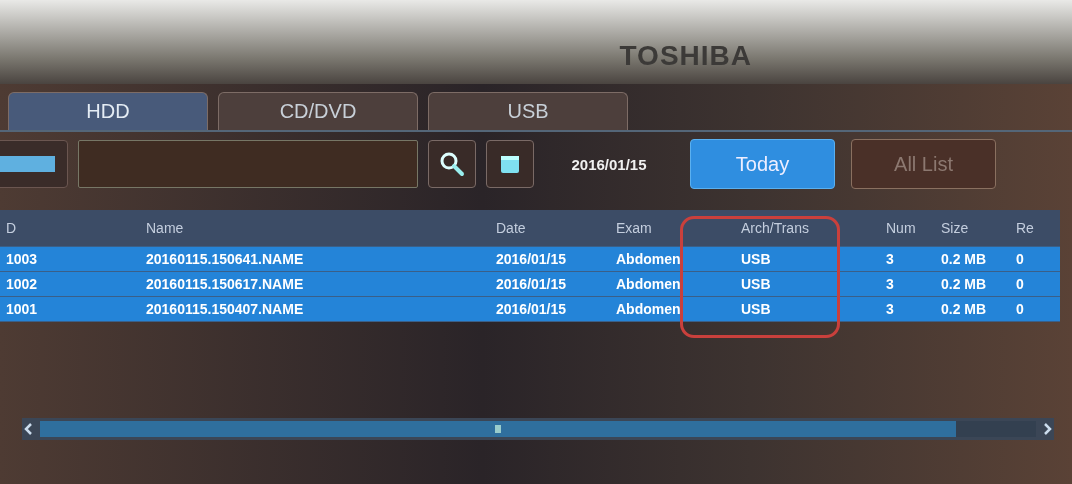 The width and height of the screenshot is (1072, 484). Describe the element at coordinates (318, 111) in the screenshot. I see `tab: CD/DVD` at that location.